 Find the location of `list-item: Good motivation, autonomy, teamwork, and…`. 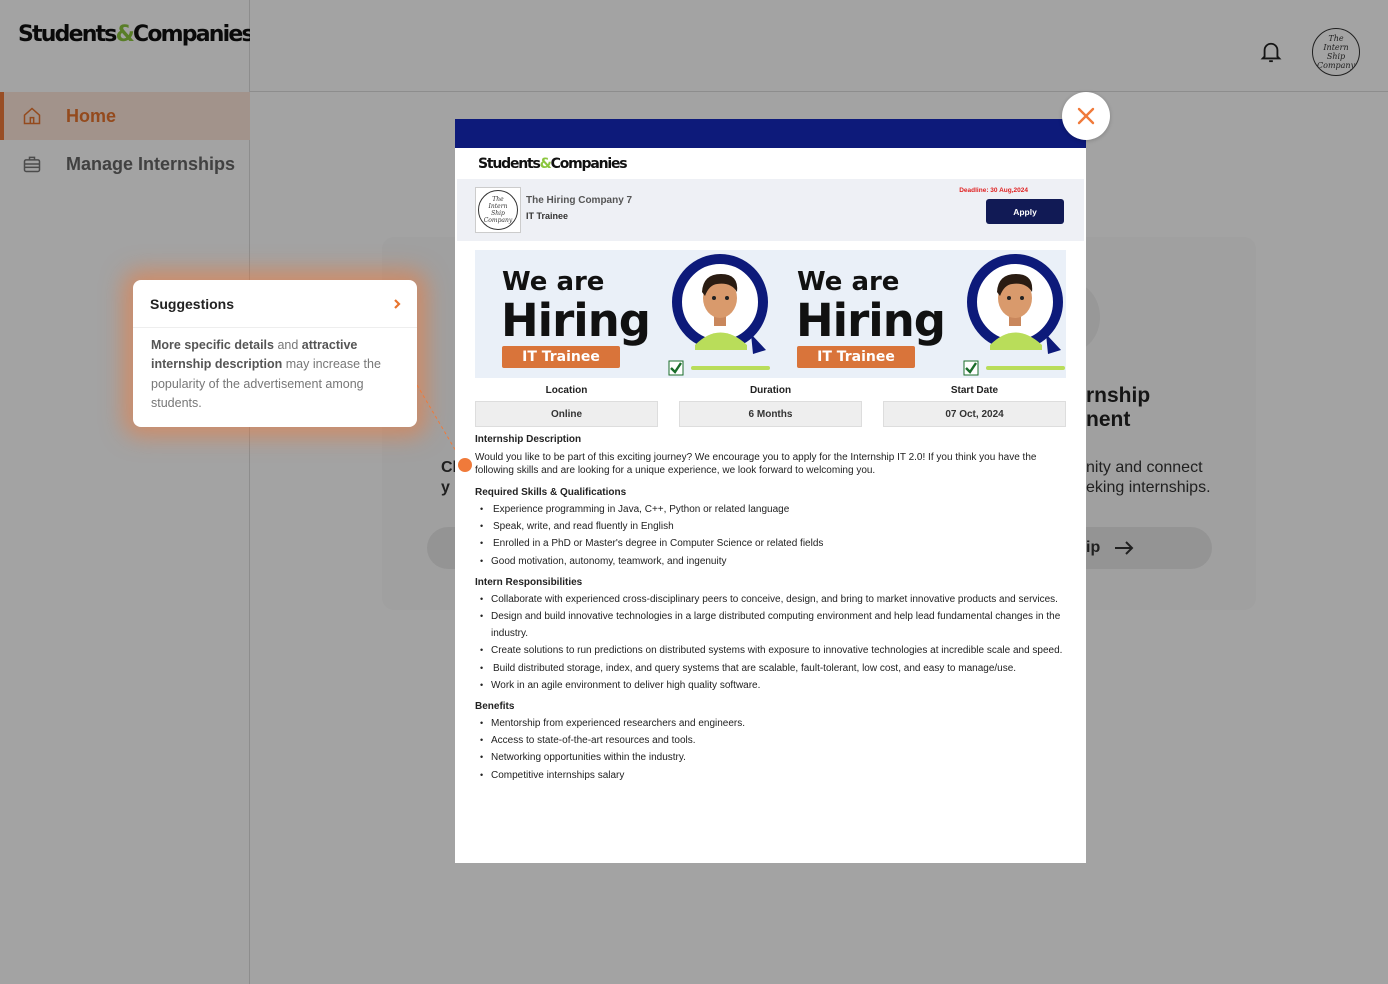

list-item: Good motivation, autonomy, teamwork, and… is located at coordinates (772, 561).